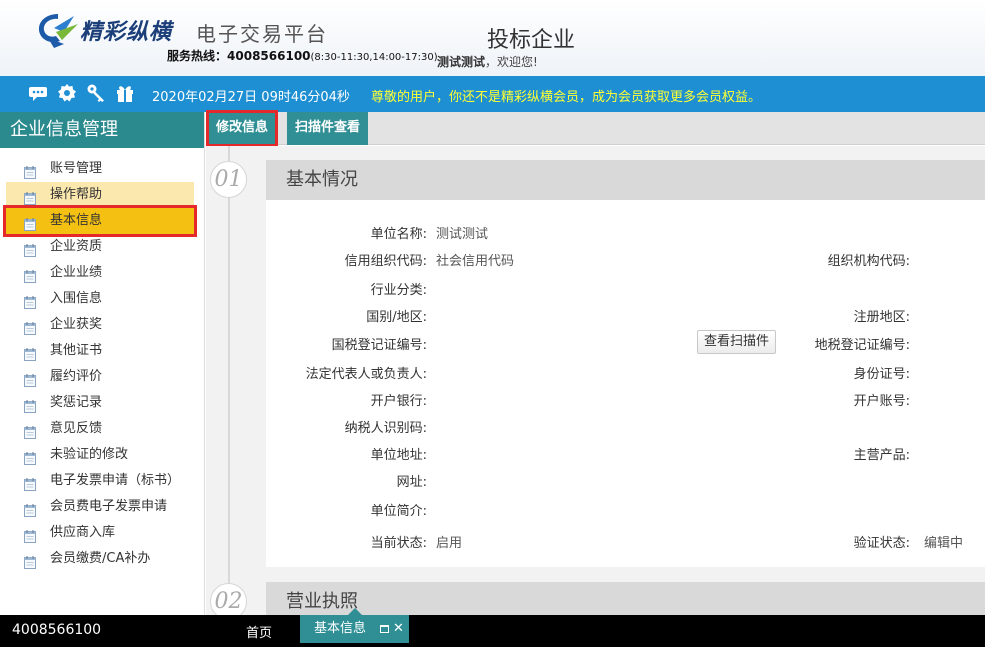 This screenshot has width=985, height=647. I want to click on welcome-user: 测试测试, so click(461, 62).